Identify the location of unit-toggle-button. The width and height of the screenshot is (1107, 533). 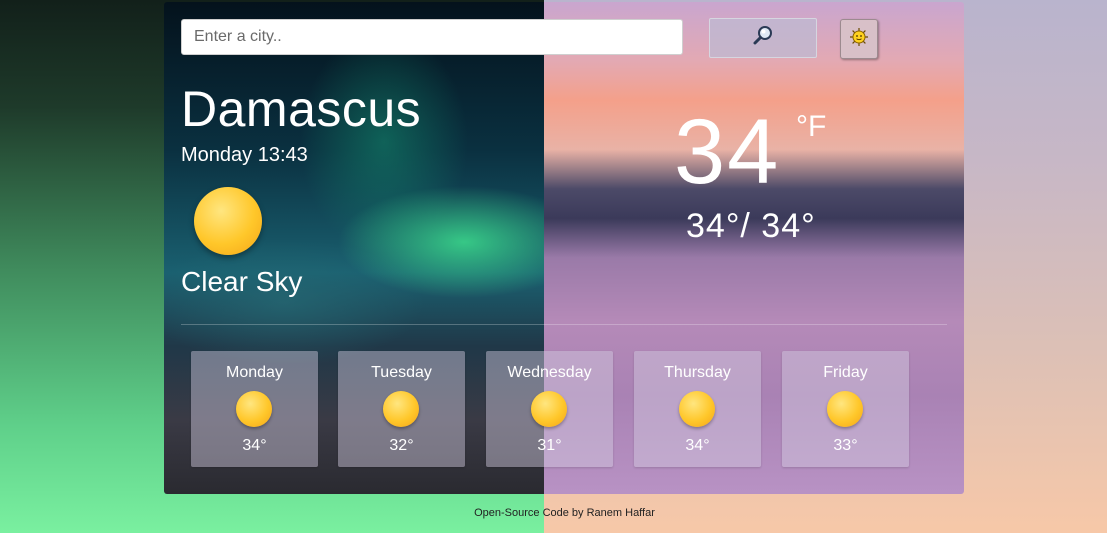
(859, 39).